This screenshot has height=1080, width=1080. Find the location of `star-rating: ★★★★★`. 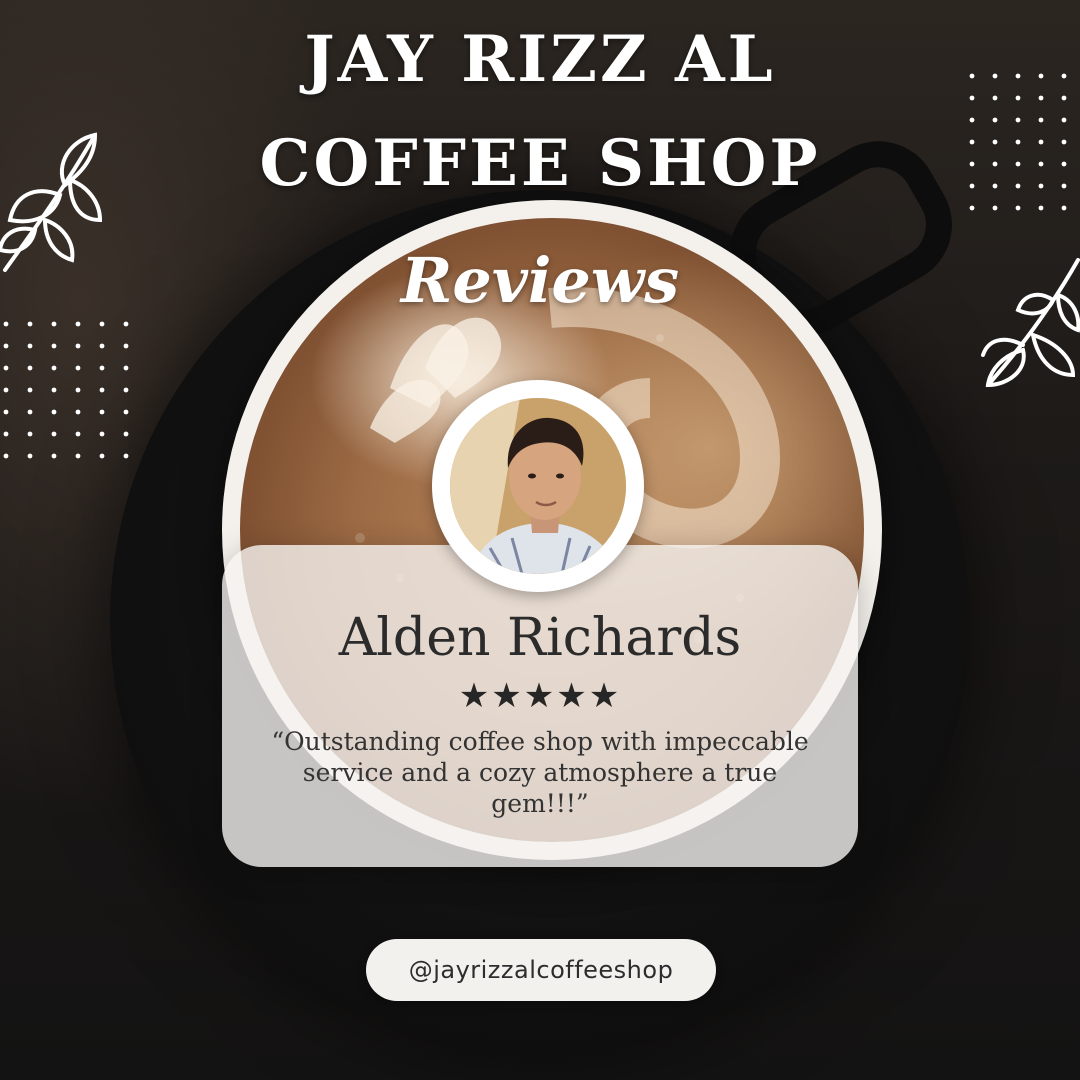

star-rating: ★★★★★ is located at coordinates (540, 696).